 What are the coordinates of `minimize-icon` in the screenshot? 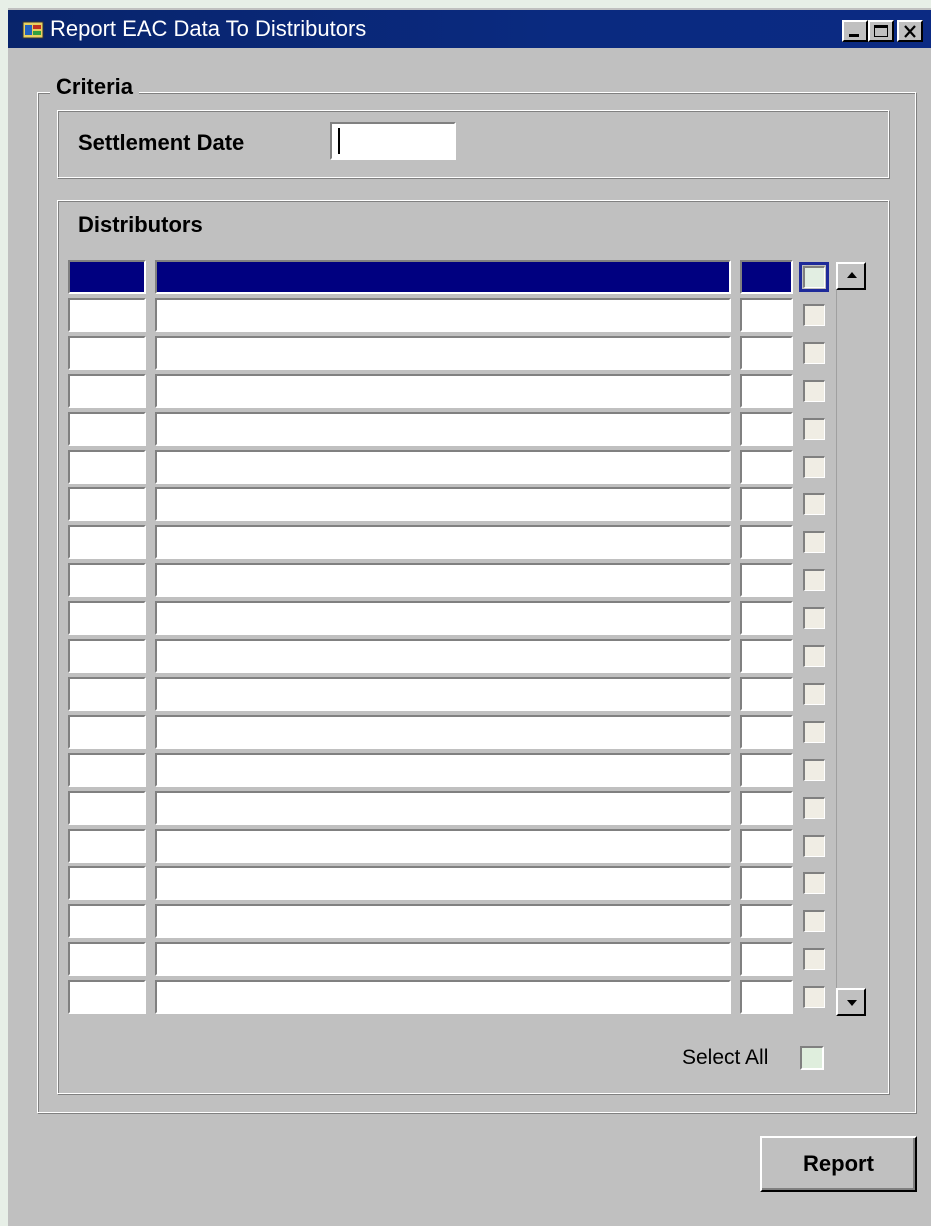 It's located at (854, 35).